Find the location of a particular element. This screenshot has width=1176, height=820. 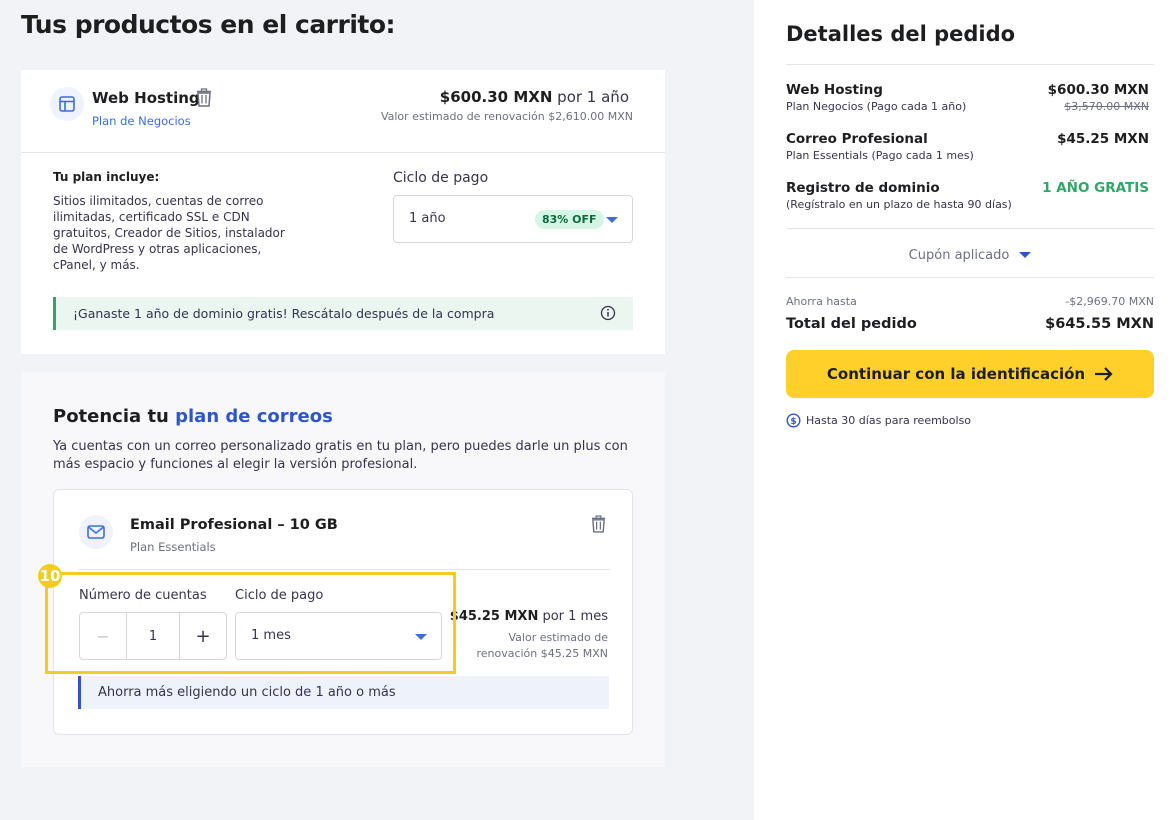

hosting-period: por 1 año is located at coordinates (593, 97).